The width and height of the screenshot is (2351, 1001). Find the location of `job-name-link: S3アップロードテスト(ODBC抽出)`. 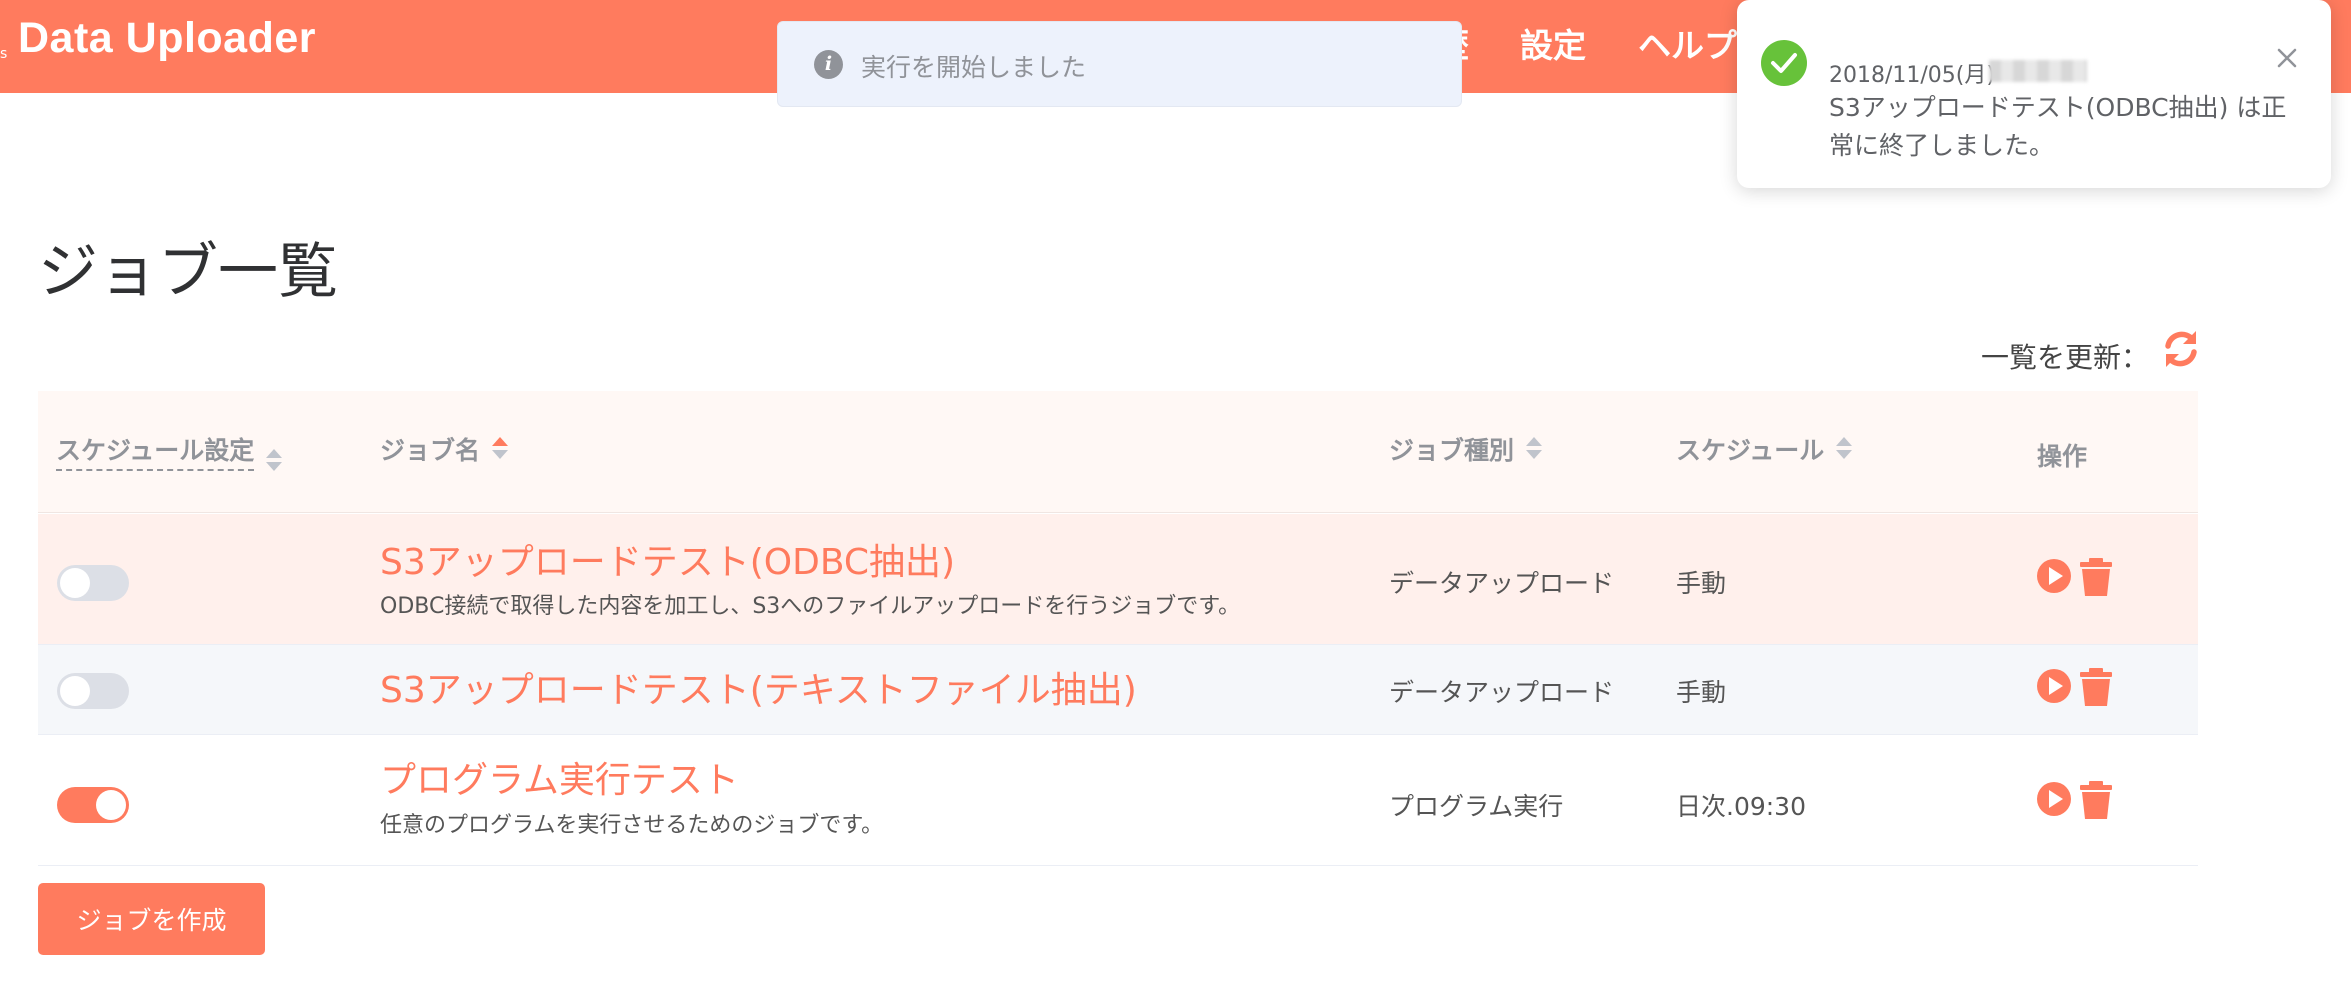

job-name-link: S3アップロードテスト(ODBC抽出) is located at coordinates (667, 559).